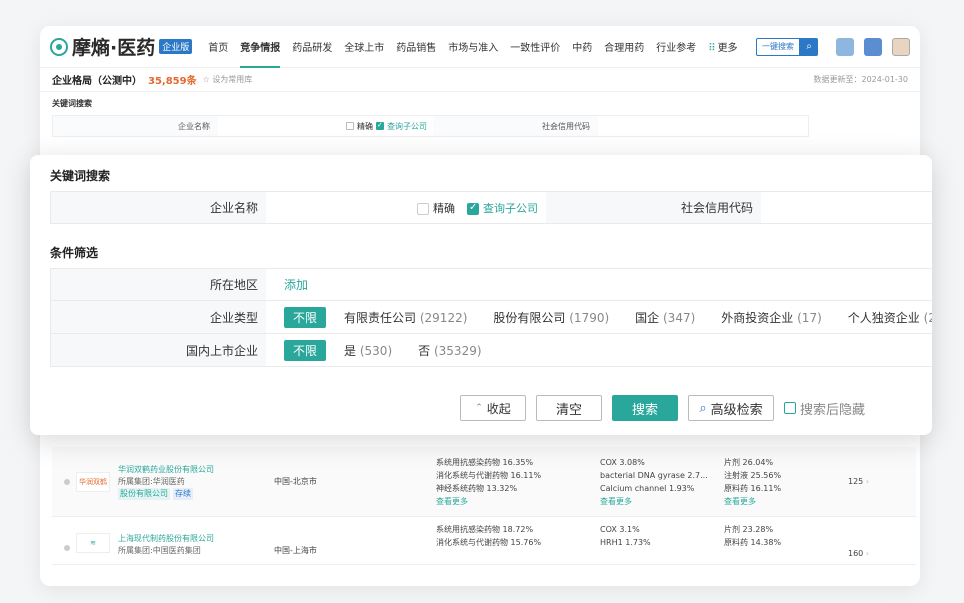  What do you see at coordinates (473, 208) in the screenshot?
I see `subsidiary-checkbox` at bounding box center [473, 208].